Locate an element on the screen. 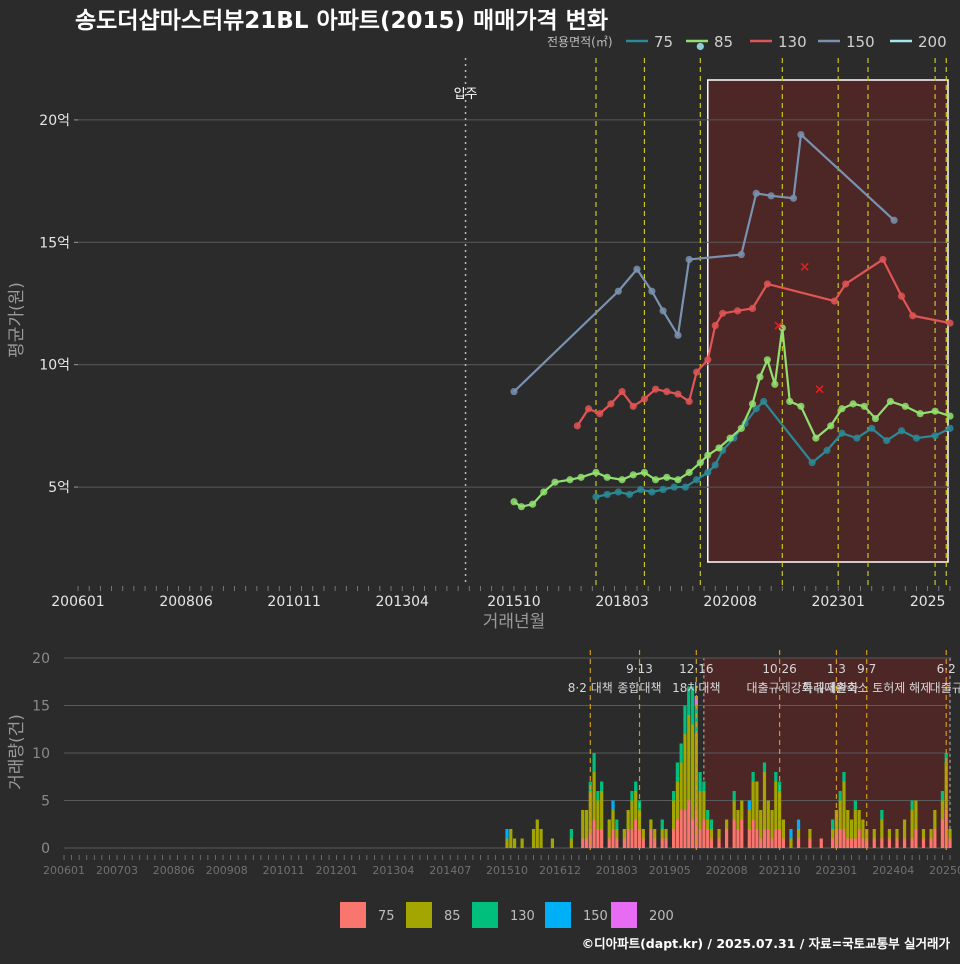 This screenshot has height=964, width=960. legend-item-130: 130 is located at coordinates (778, 42).